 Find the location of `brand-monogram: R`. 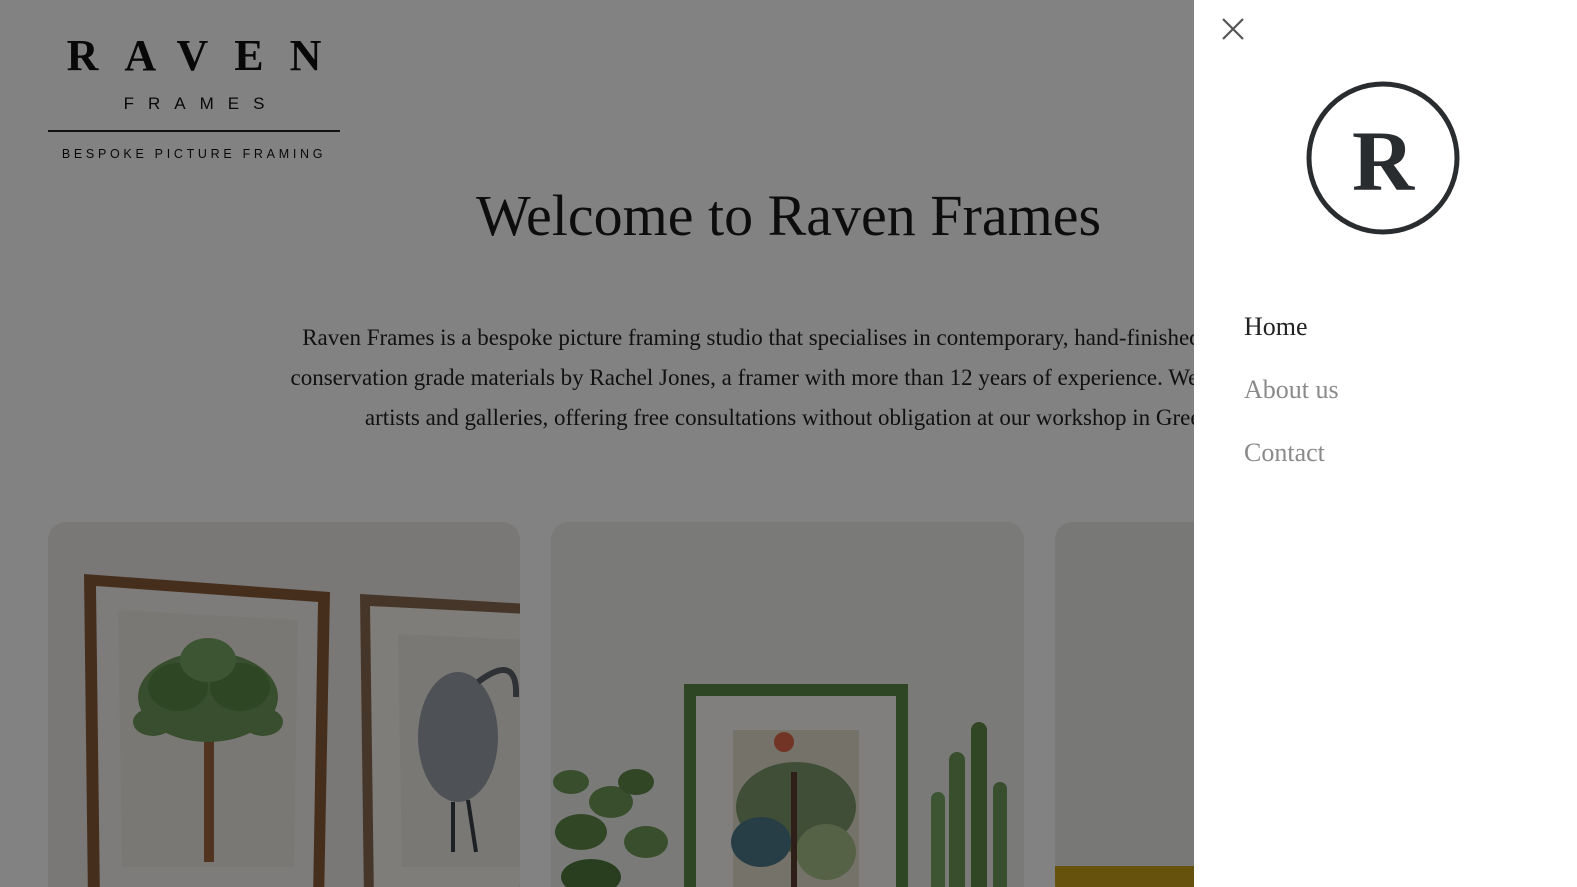

brand-monogram: R is located at coordinates (1383, 158).